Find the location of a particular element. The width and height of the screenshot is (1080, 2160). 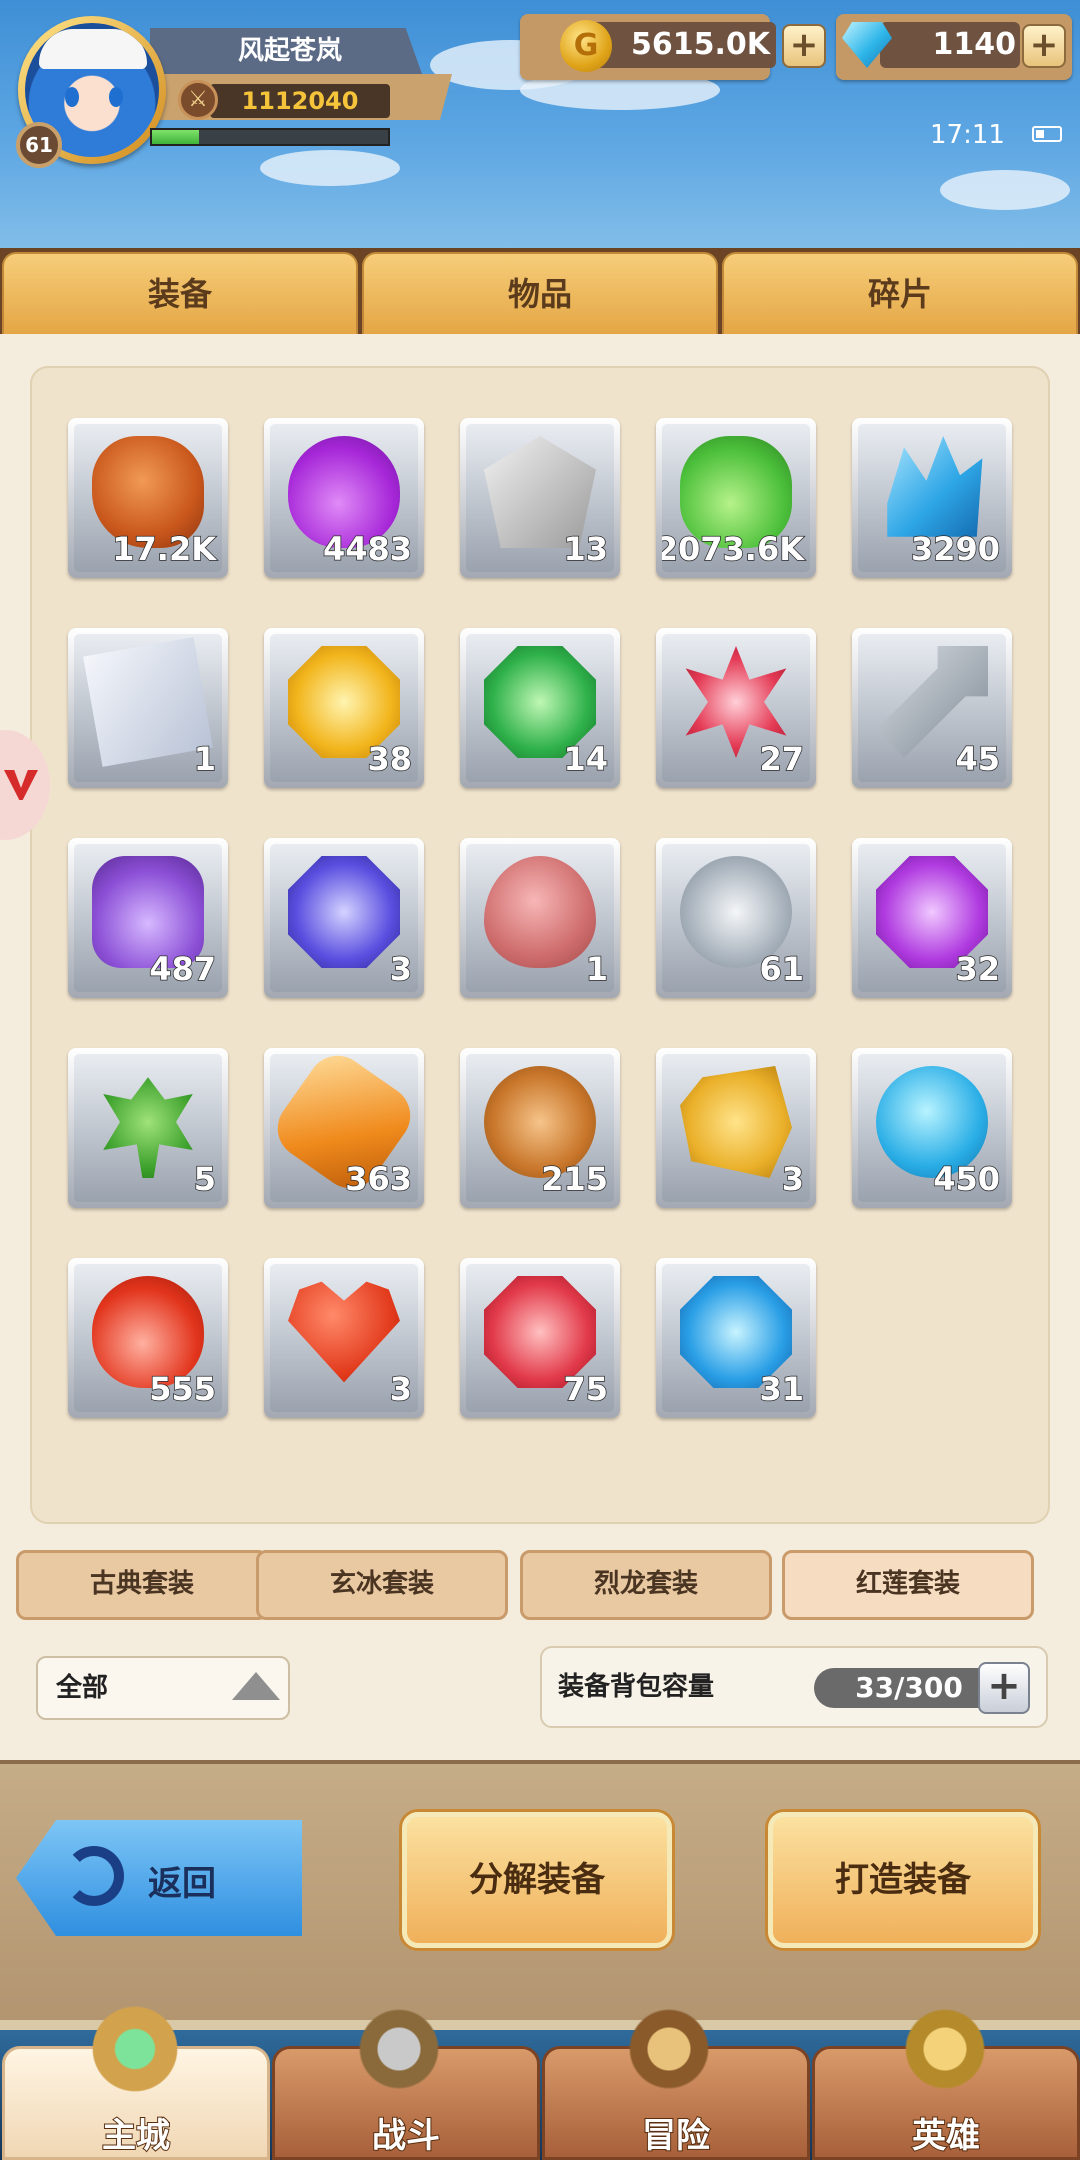

inventory-slot: 487 is located at coordinates (148, 918).